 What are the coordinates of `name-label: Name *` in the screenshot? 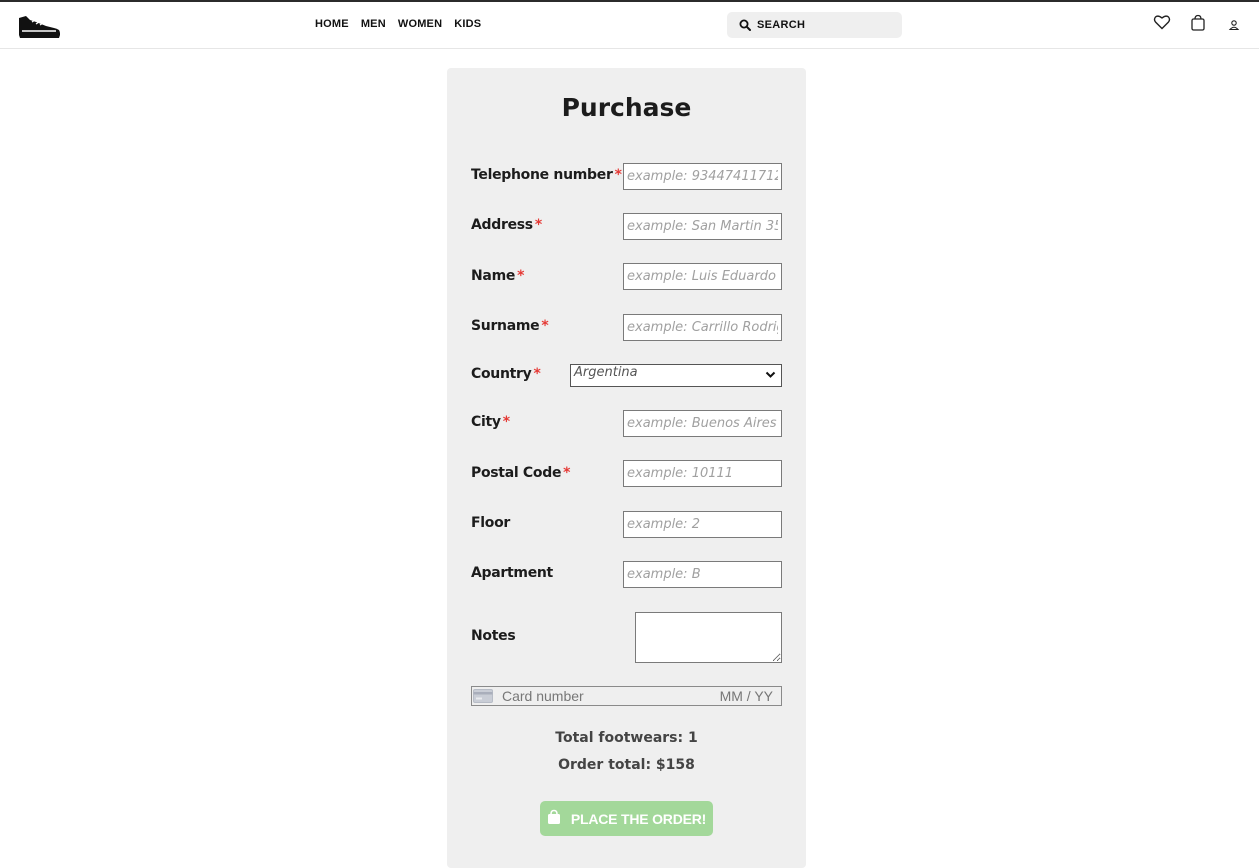 It's located at (498, 276).